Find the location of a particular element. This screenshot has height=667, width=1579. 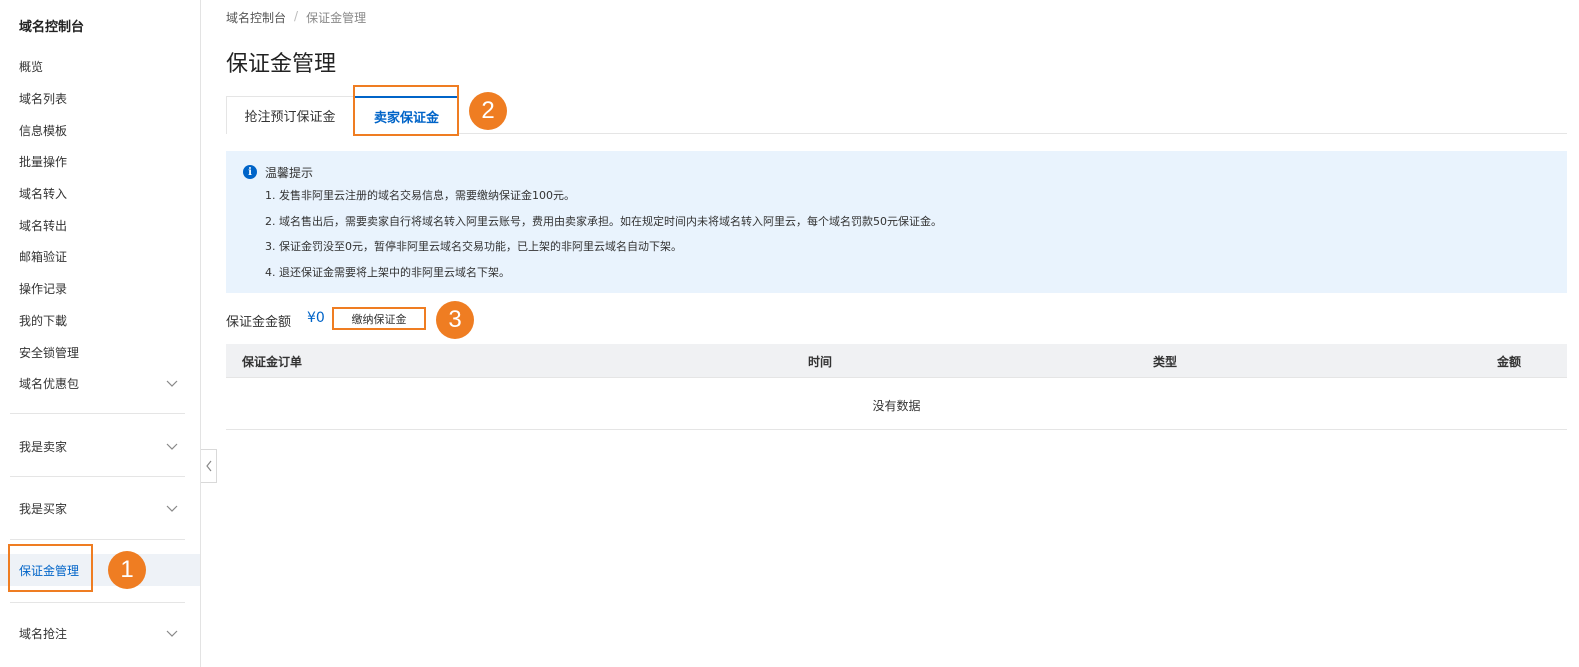

sidebar-item-overview: 概览 is located at coordinates (100, 66).